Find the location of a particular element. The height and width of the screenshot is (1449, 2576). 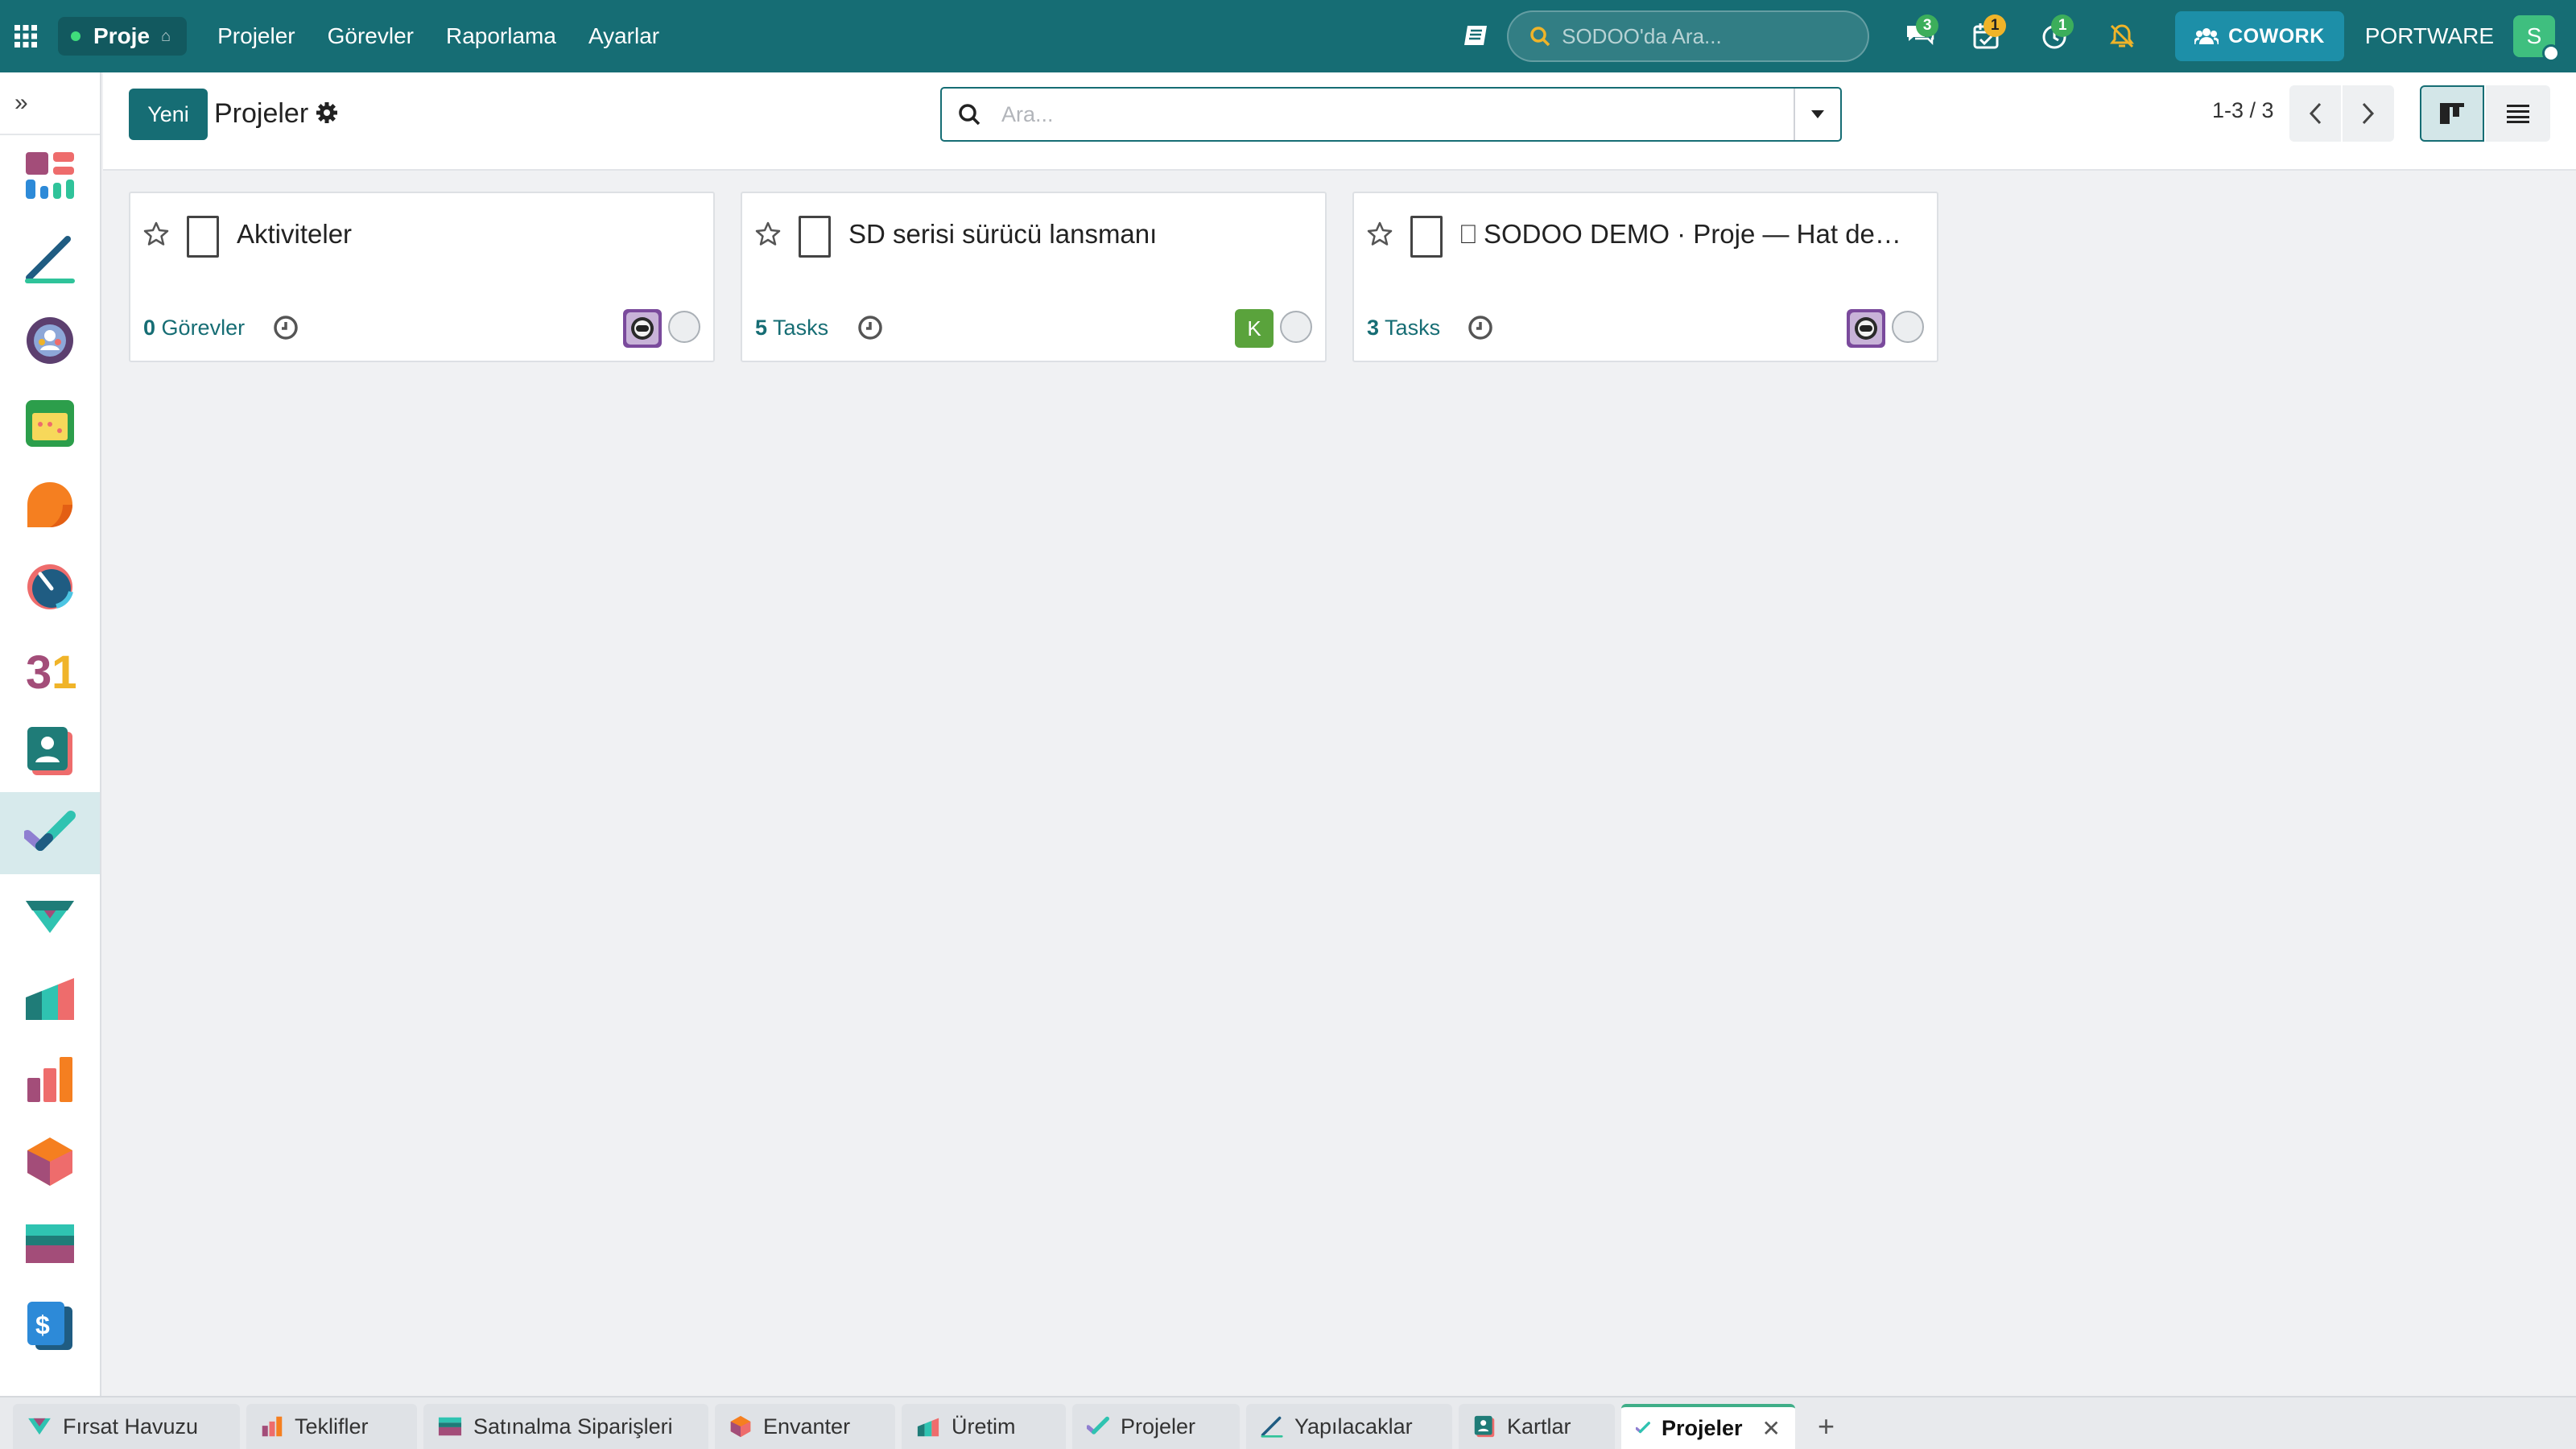

inventory-icon is located at coordinates (50, 1162).